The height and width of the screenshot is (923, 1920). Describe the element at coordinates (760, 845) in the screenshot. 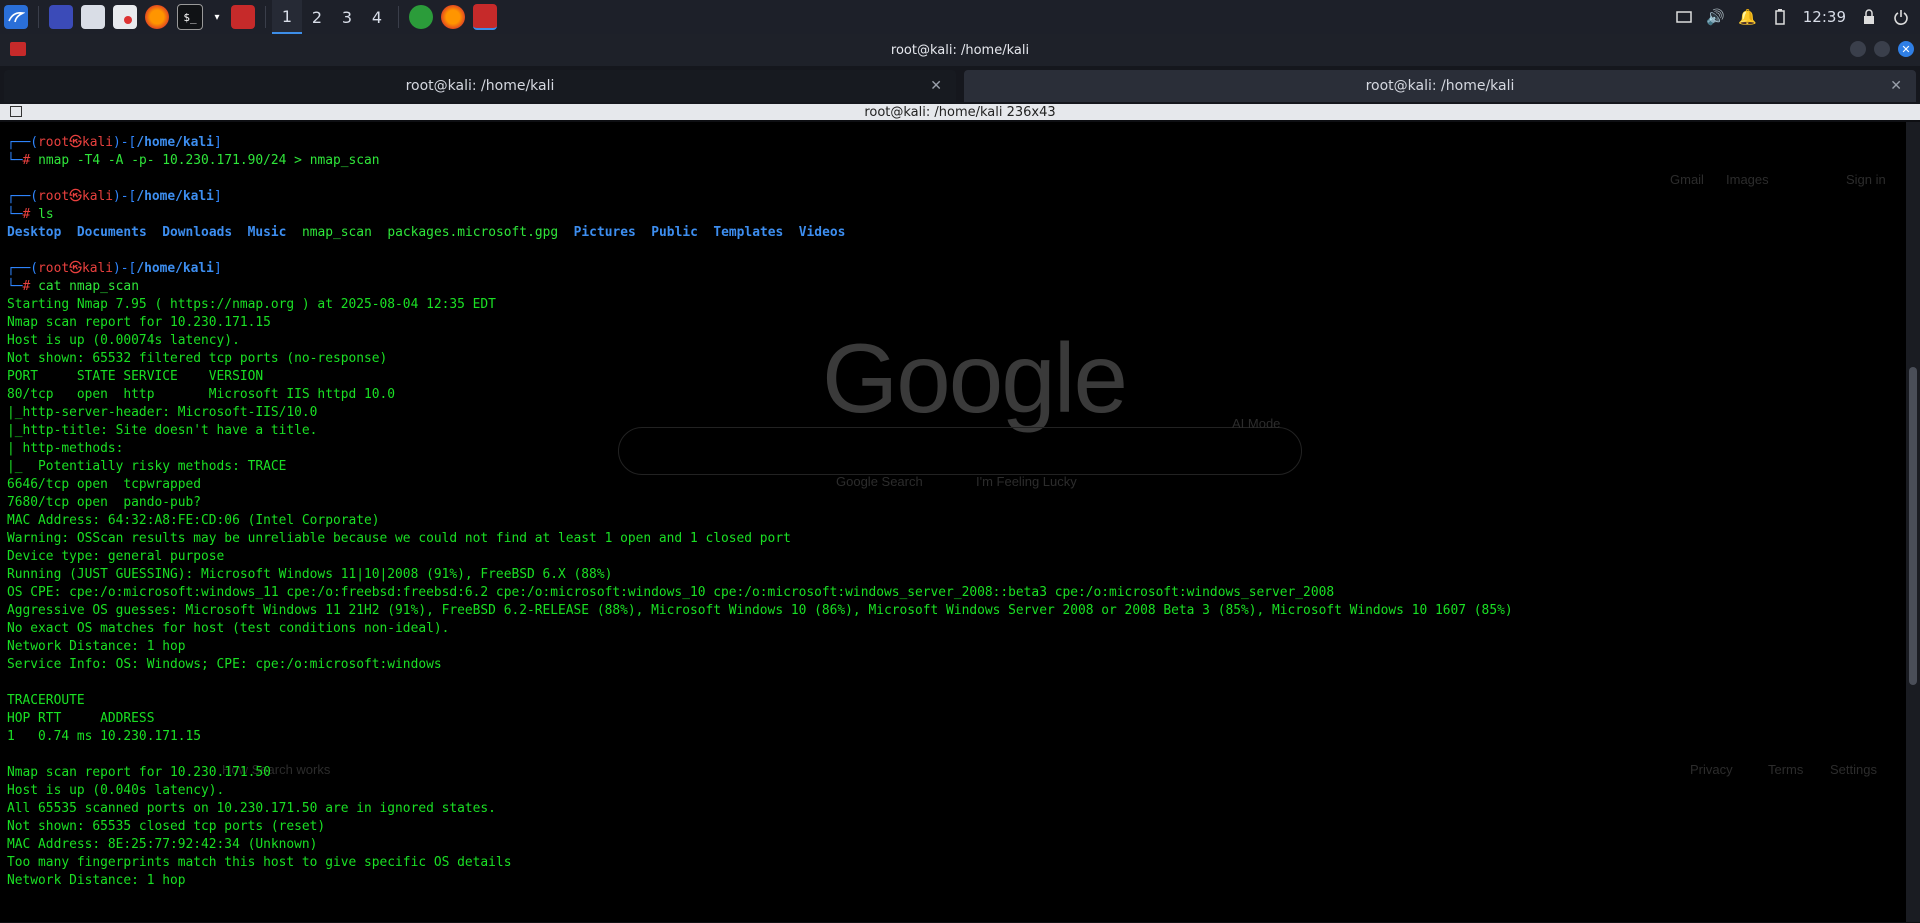

I see `output-line: MAC Address: 8E:25:77:92:42:34 (Unknown)` at that location.